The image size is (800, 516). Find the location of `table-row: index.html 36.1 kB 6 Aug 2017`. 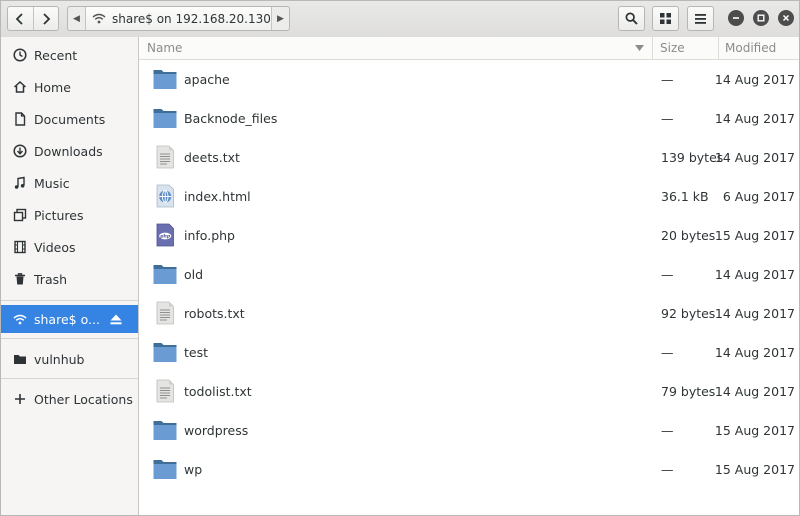

table-row: index.html 36.1 kB 6 Aug 2017 is located at coordinates (469, 196).